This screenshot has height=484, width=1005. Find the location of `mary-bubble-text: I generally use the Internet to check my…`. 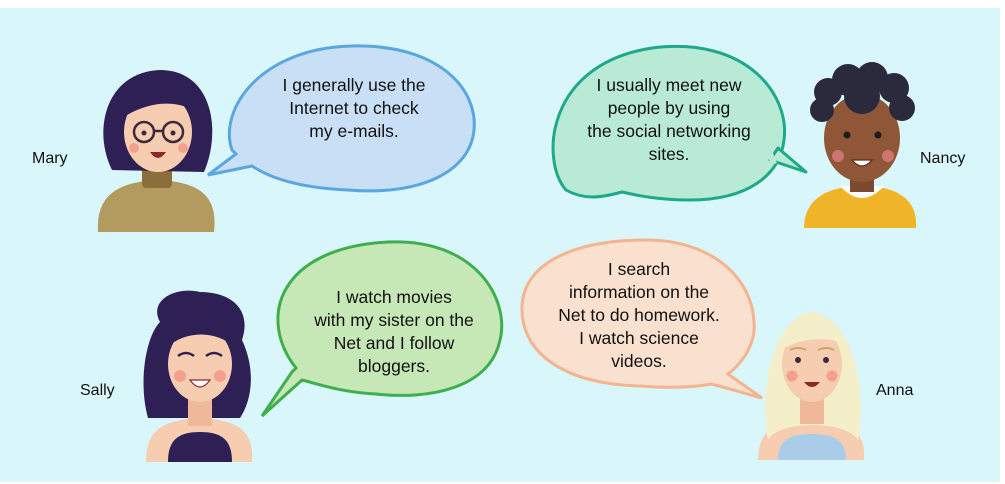

mary-bubble-text: I generally use the Internet to check my… is located at coordinates (354, 108).